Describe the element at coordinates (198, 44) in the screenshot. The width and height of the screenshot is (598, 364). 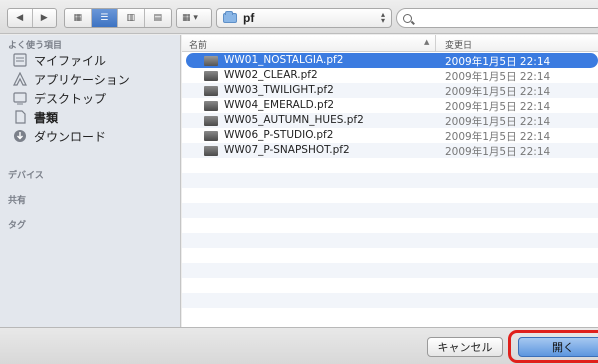
I see `column-header-name: 名前` at that location.